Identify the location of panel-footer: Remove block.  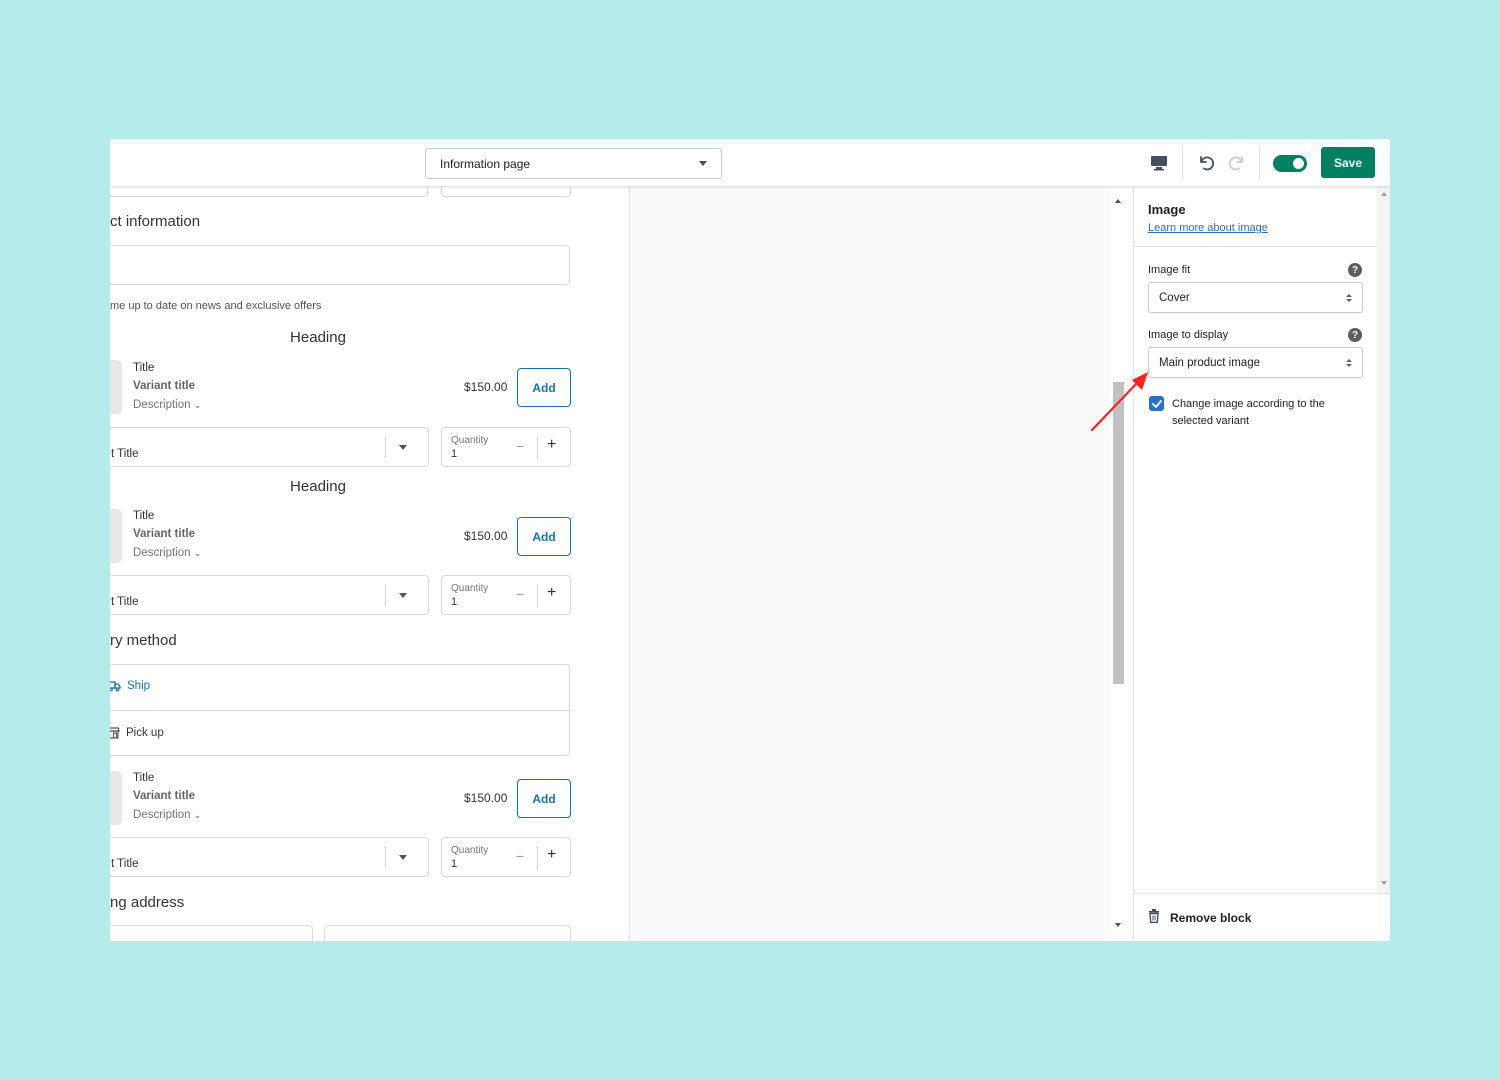
(1262, 917).